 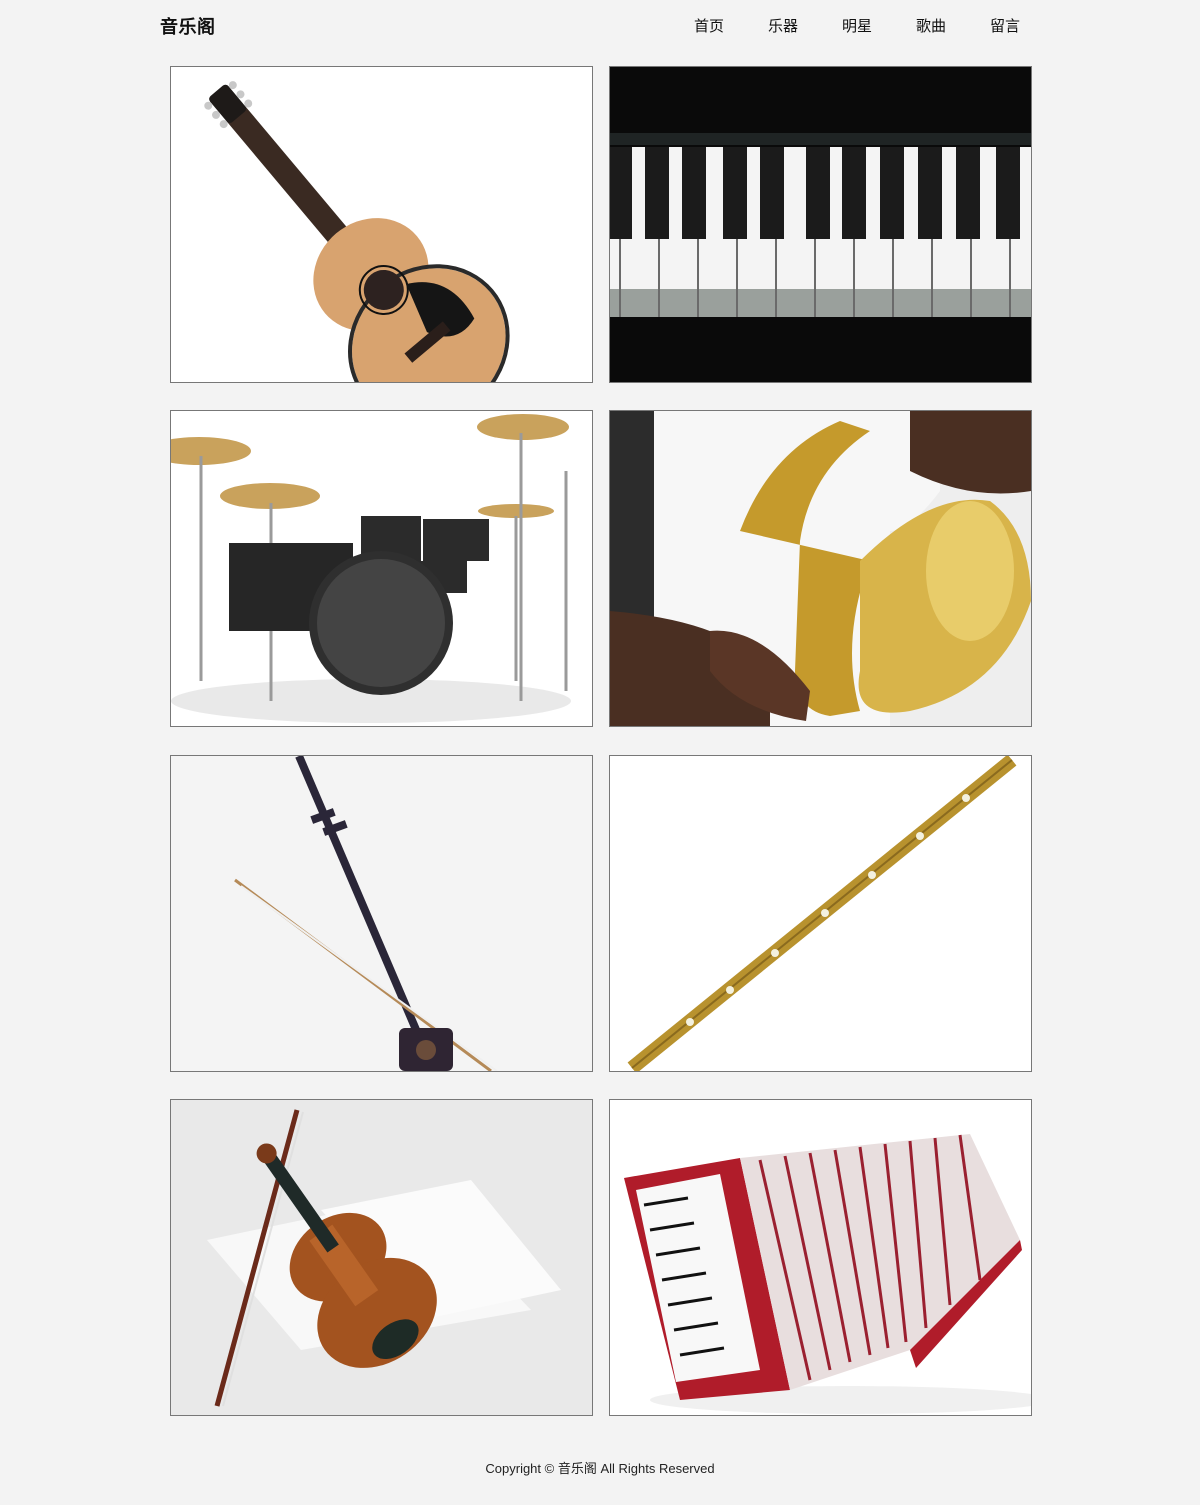 I want to click on nav-item-home: 首页, so click(x=709, y=25).